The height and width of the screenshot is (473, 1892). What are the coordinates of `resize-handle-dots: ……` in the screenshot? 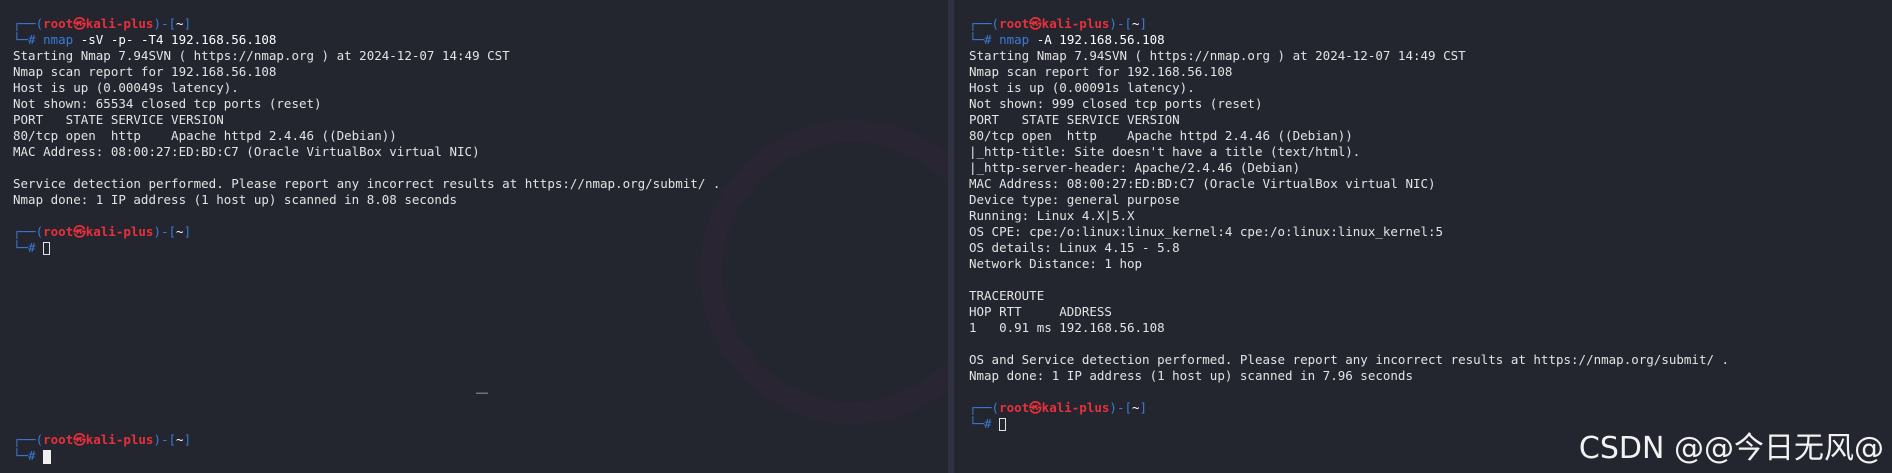 It's located at (482, 391).